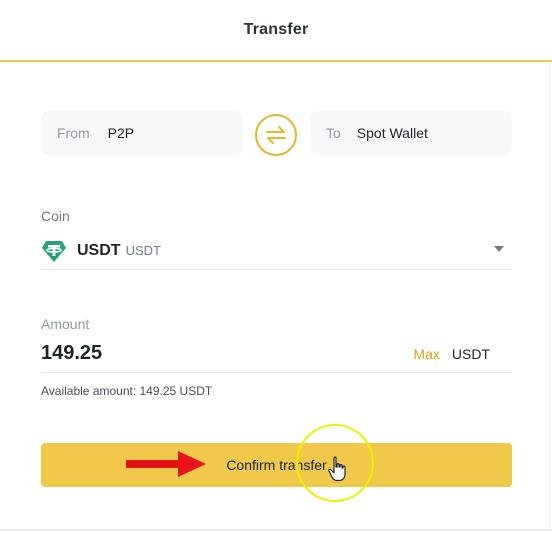 The image size is (552, 533). I want to click on chevron-down-icon, so click(499, 249).